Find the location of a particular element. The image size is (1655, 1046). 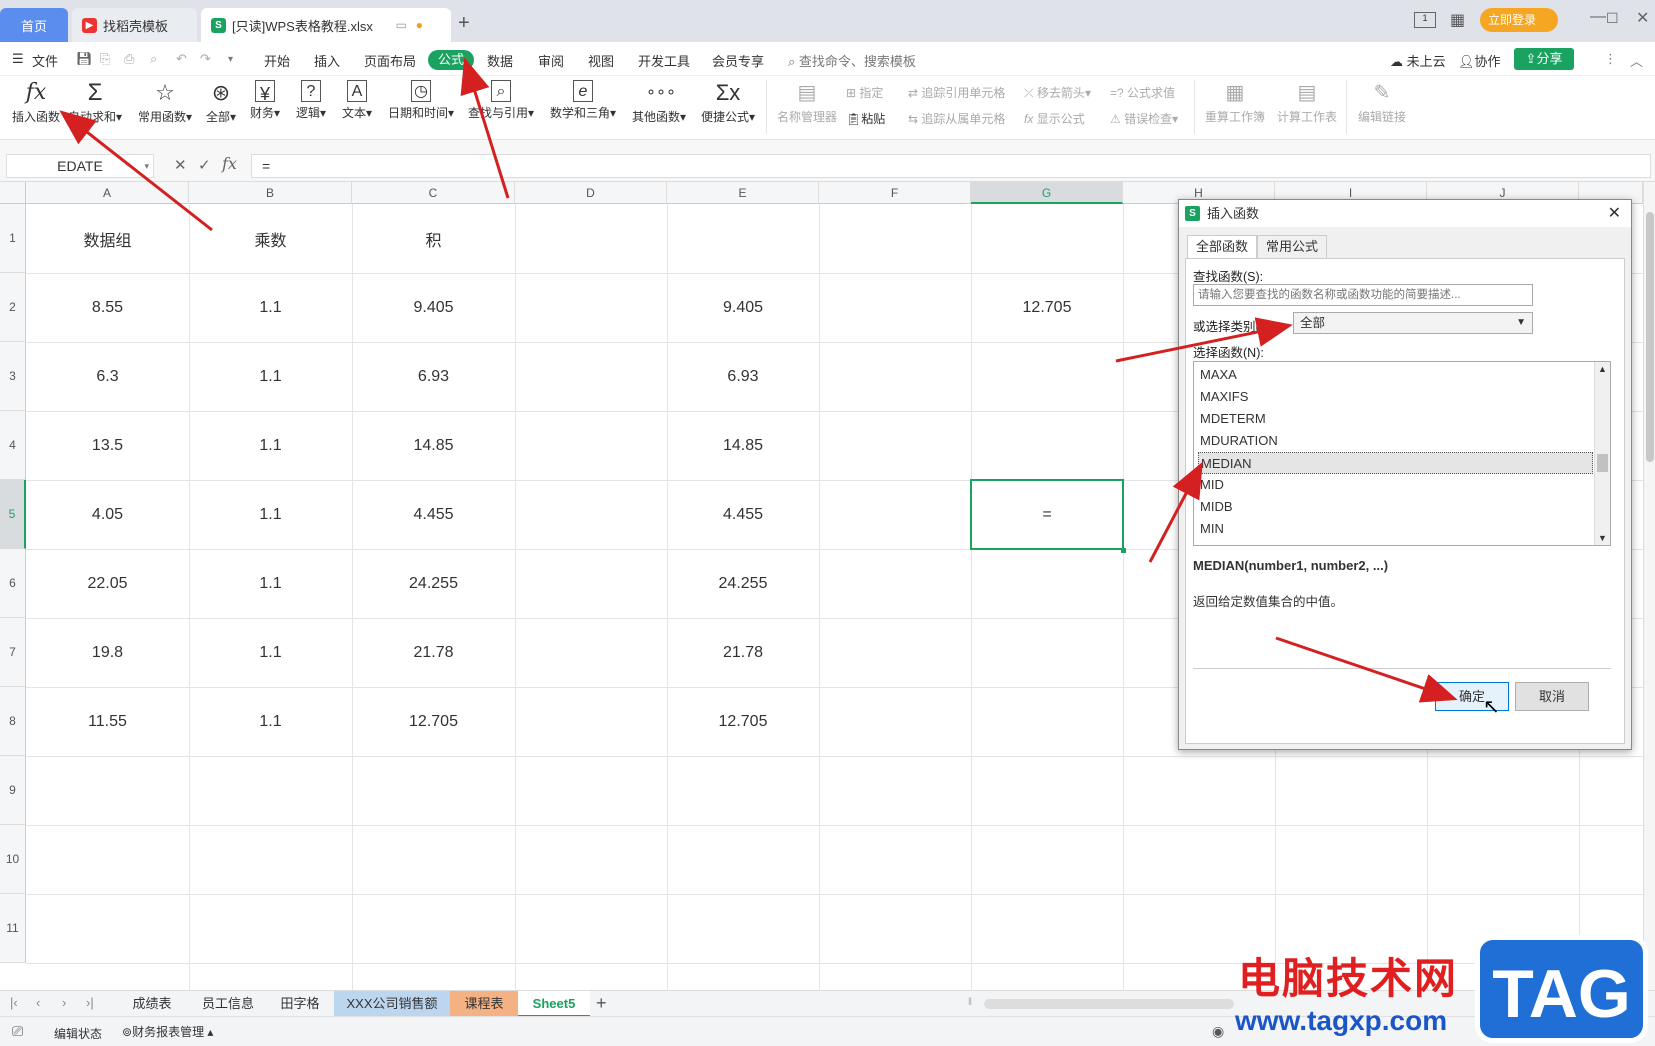

row-header: 10 is located at coordinates (13, 859).